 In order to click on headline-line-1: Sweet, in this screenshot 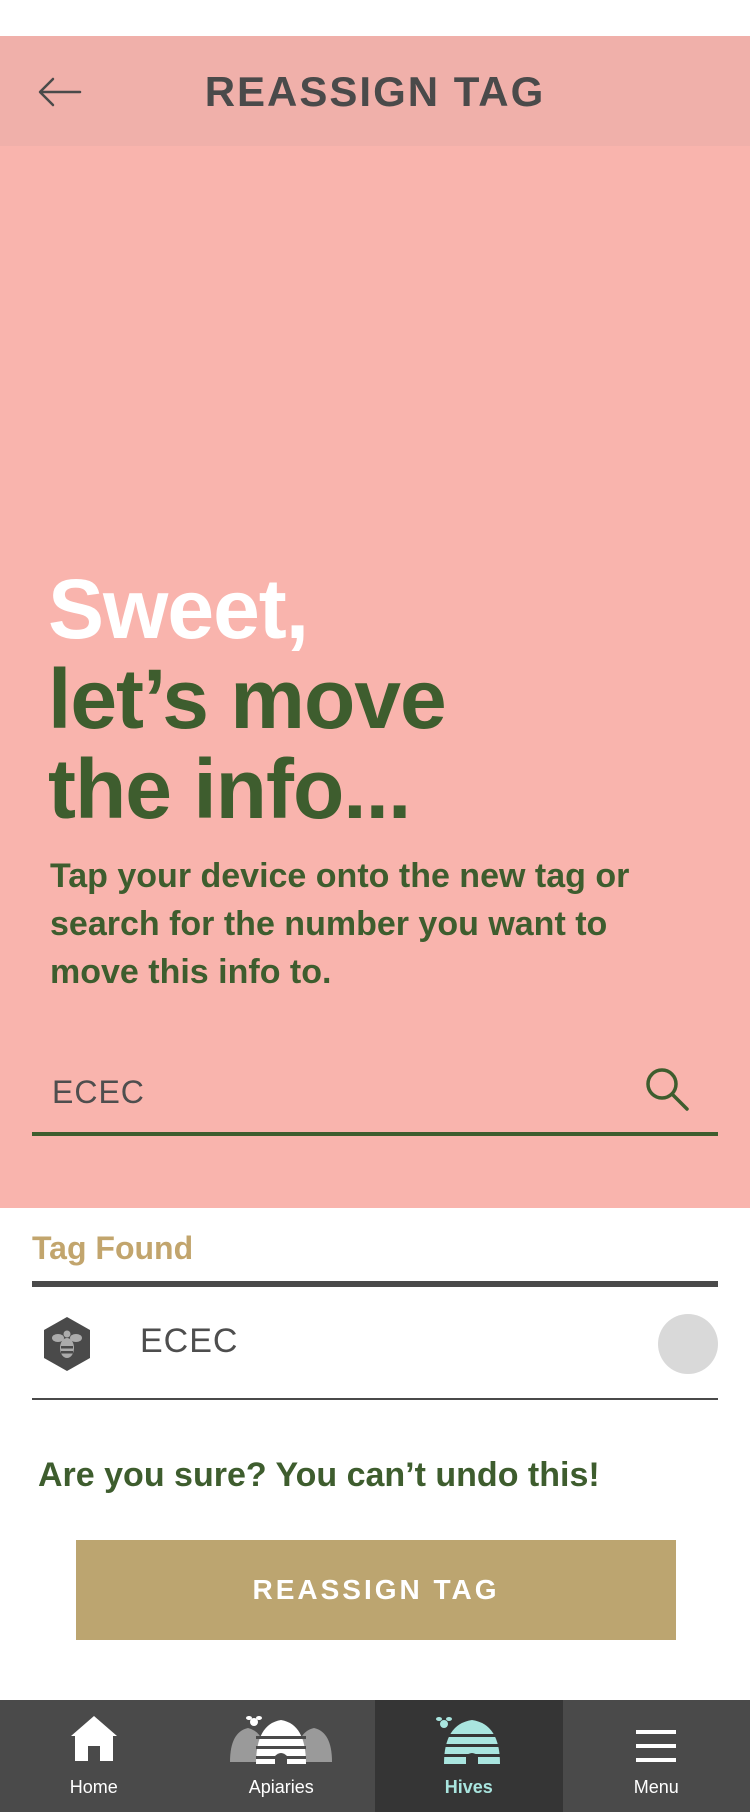, I will do `click(178, 609)`.